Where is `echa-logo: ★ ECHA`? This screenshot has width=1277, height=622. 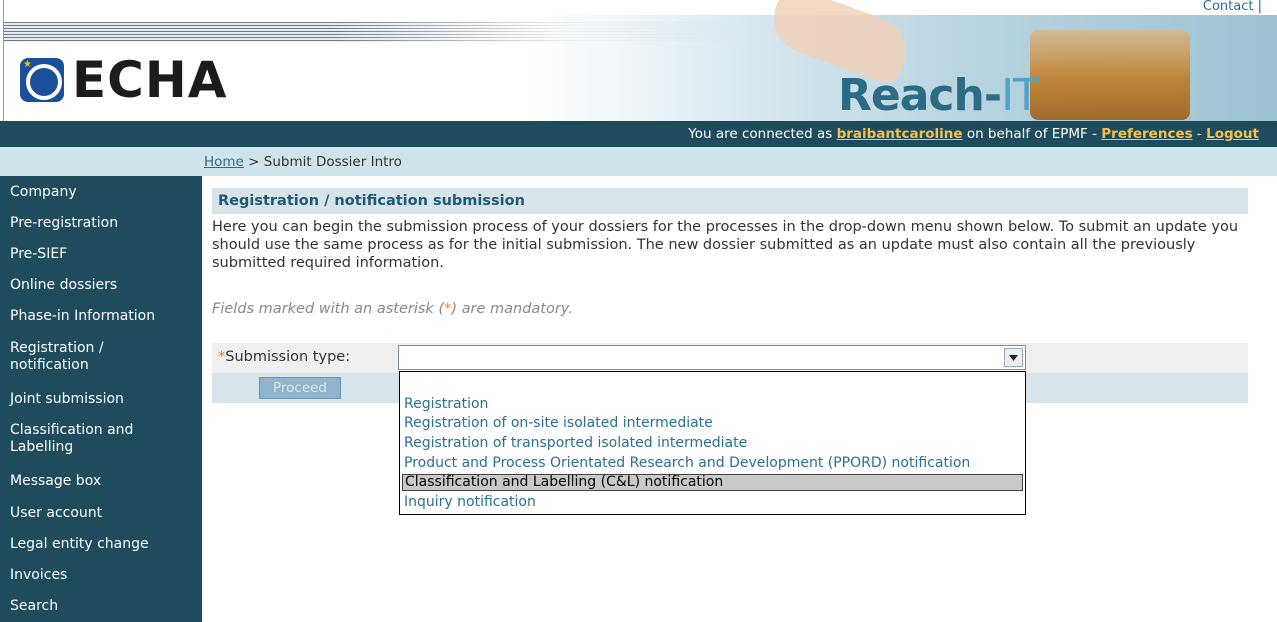 echa-logo: ★ ECHA is located at coordinates (123, 80).